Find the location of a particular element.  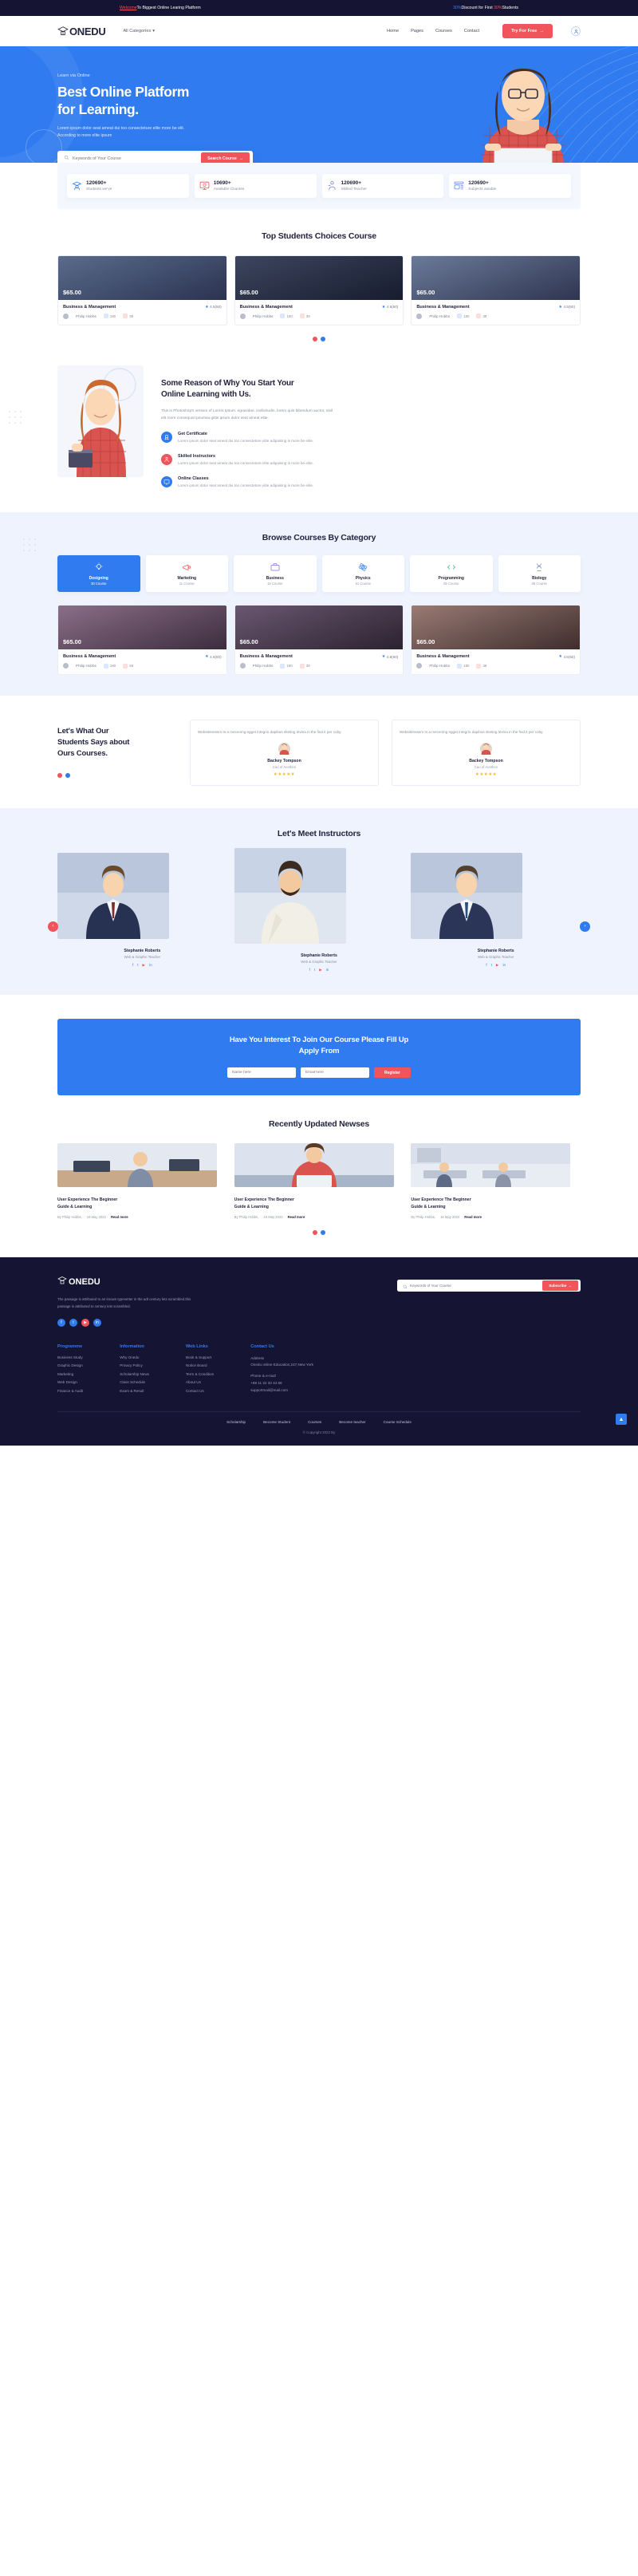

graduation-cap-icon is located at coordinates (62, 1282).